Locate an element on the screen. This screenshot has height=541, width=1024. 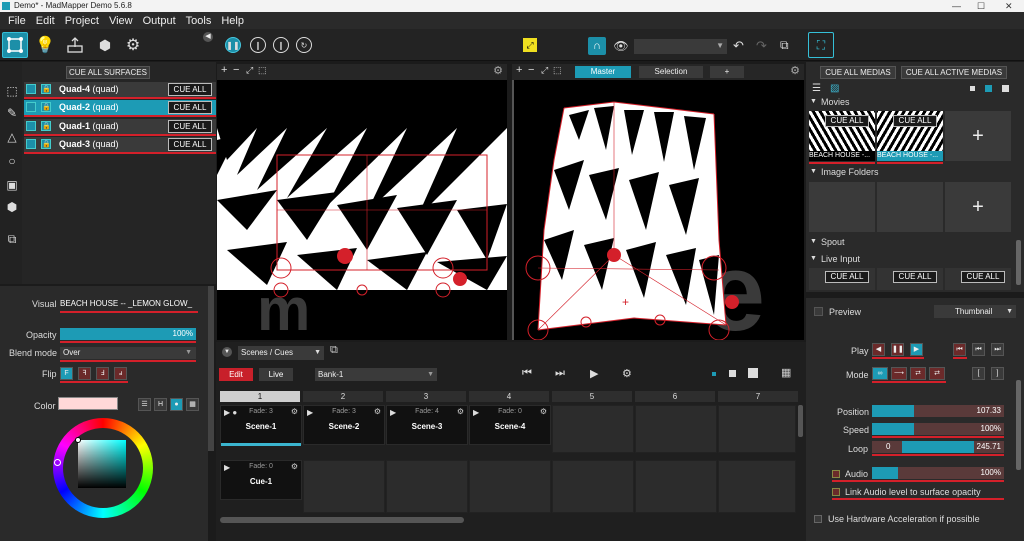
mode-pingpong-button: ⇄ is located at coordinates (937, 373).